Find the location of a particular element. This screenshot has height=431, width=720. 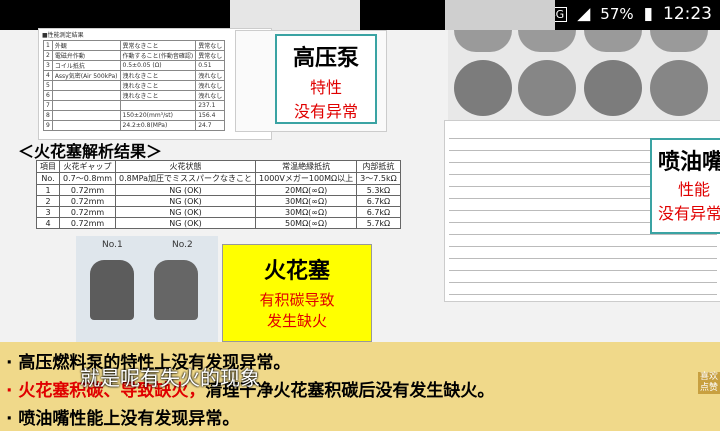

spec-table-row: 9 24.2±0.8(MPa) 24.7 is located at coordinates (134, 125).